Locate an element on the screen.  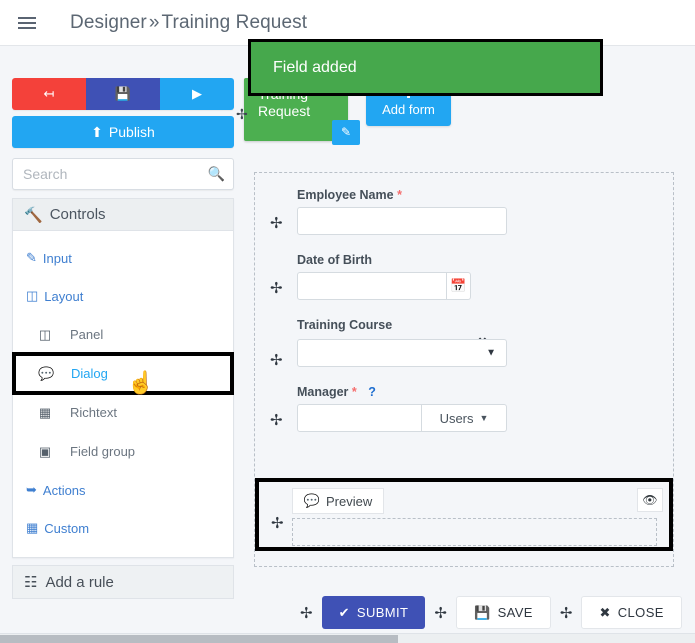
add-a-rule-label: Add a rule is located at coordinates (79, 582).